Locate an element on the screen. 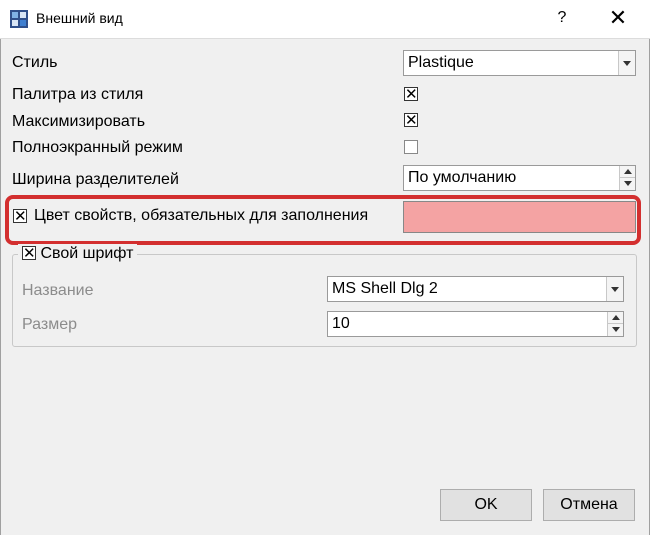  cancel-button: Отмена is located at coordinates (589, 505).